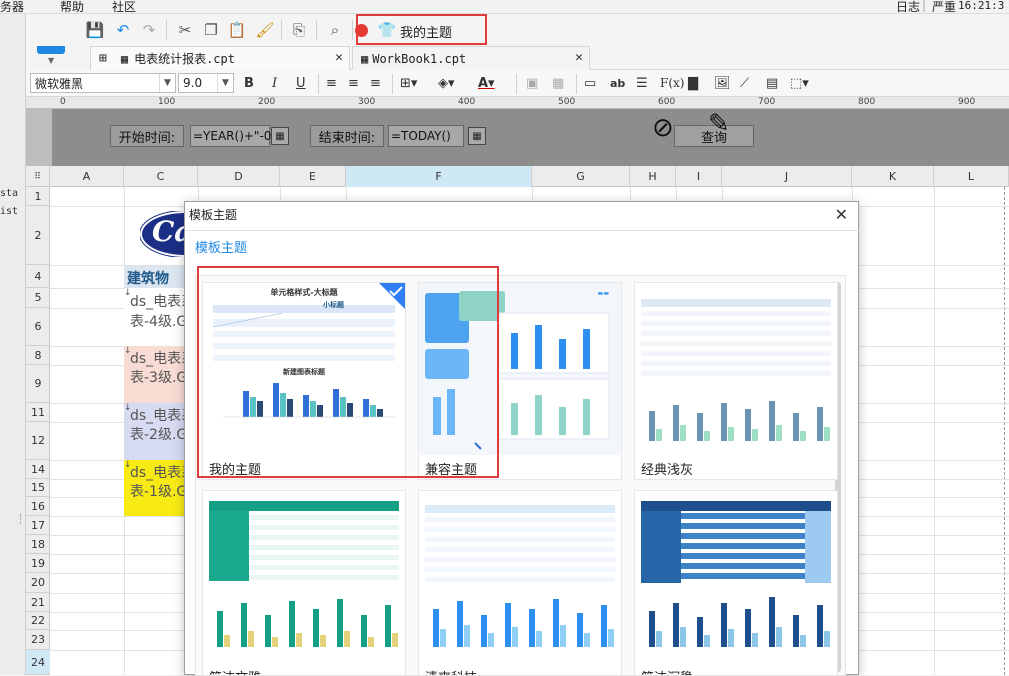  I want to click on menu-community: 社区, so click(124, 7).